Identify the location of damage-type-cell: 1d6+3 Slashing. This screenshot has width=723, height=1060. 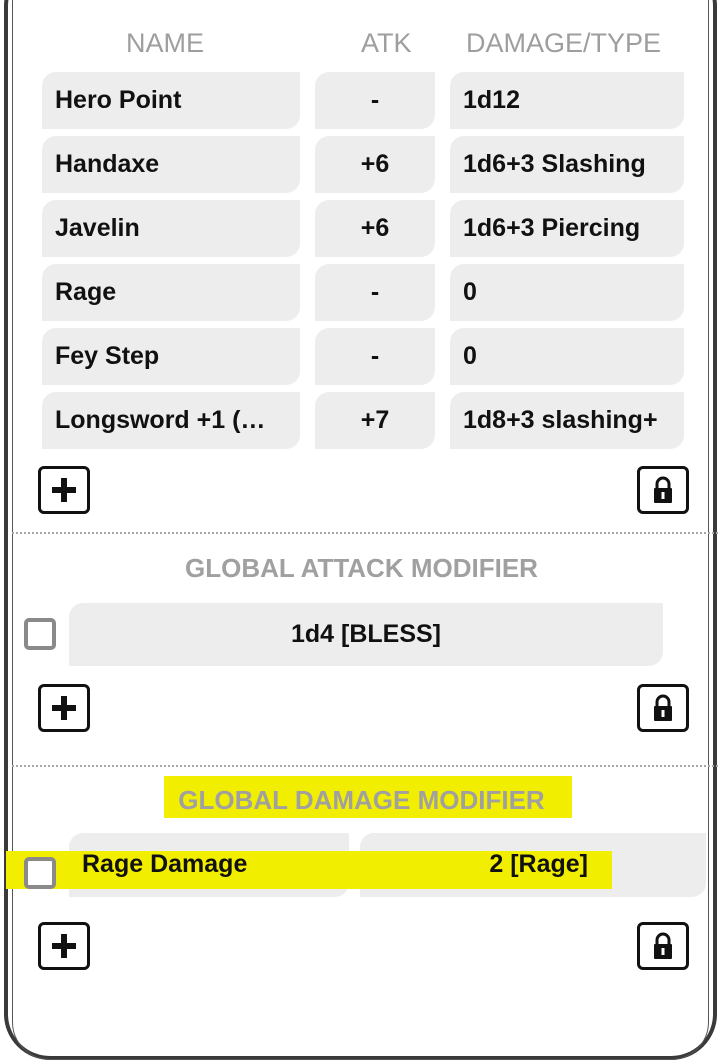
(567, 164).